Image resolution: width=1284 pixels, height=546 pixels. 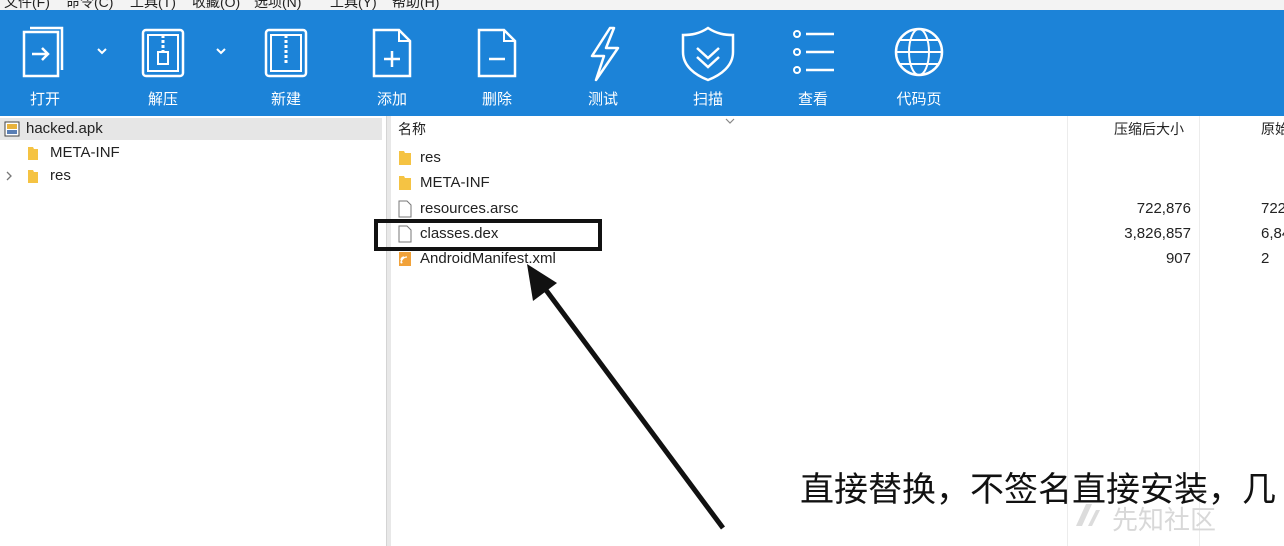 I want to click on packed-size: 722,876, so click(x=1163, y=208).